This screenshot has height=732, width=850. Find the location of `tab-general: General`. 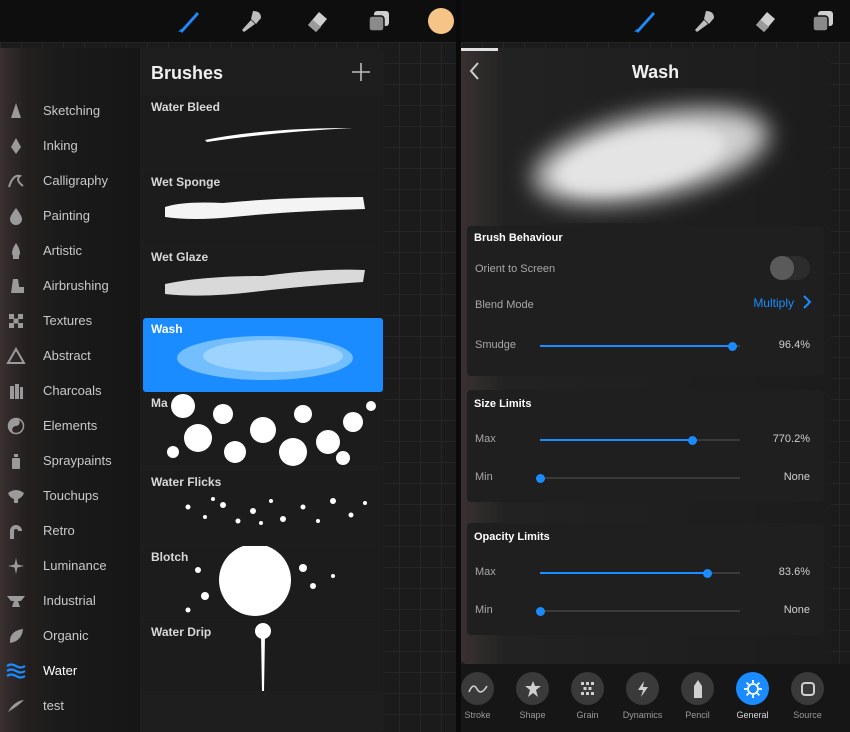

tab-general: General is located at coordinates (752, 701).